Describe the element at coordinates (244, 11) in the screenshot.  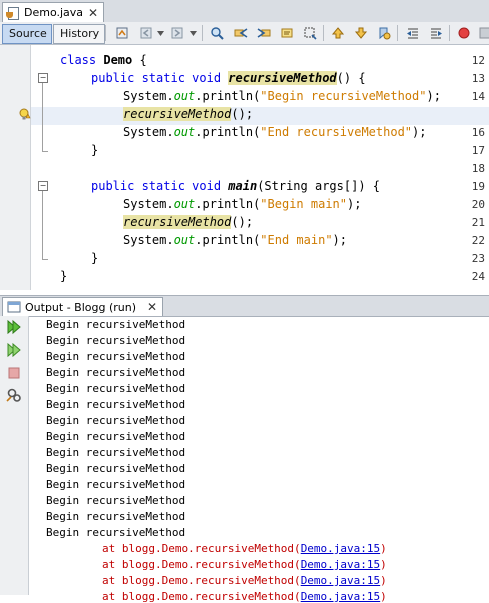
I see `editor-tab-bar: Demo.java ✕` at that location.